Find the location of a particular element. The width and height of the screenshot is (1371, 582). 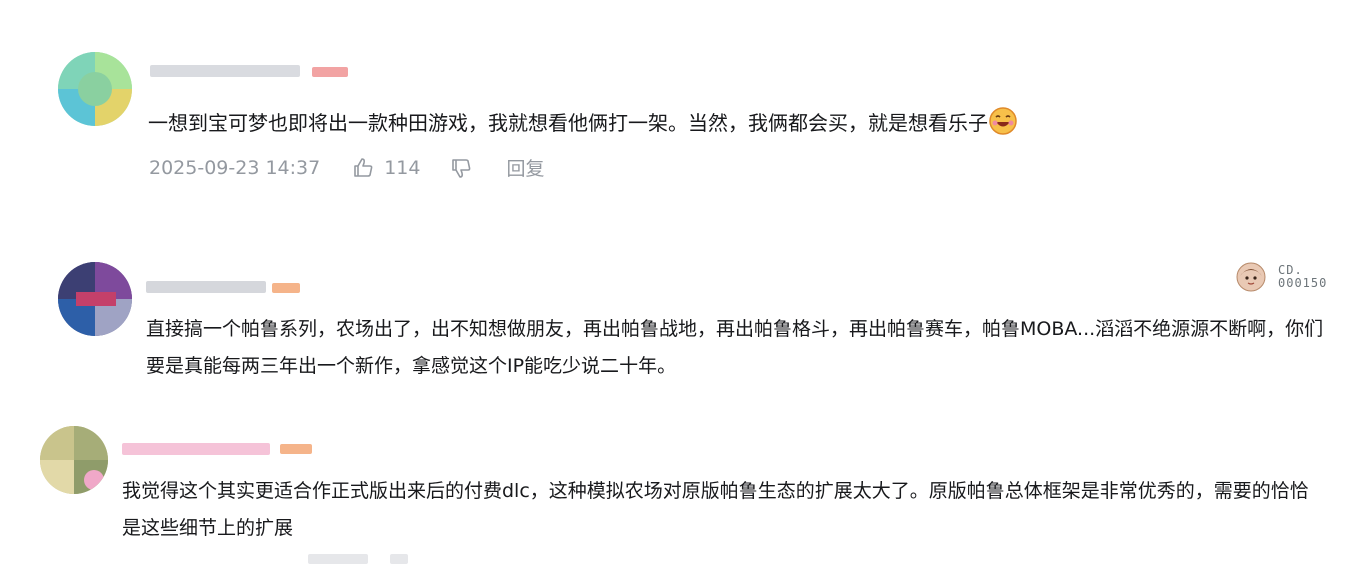

dislike-button is located at coordinates (461, 168).